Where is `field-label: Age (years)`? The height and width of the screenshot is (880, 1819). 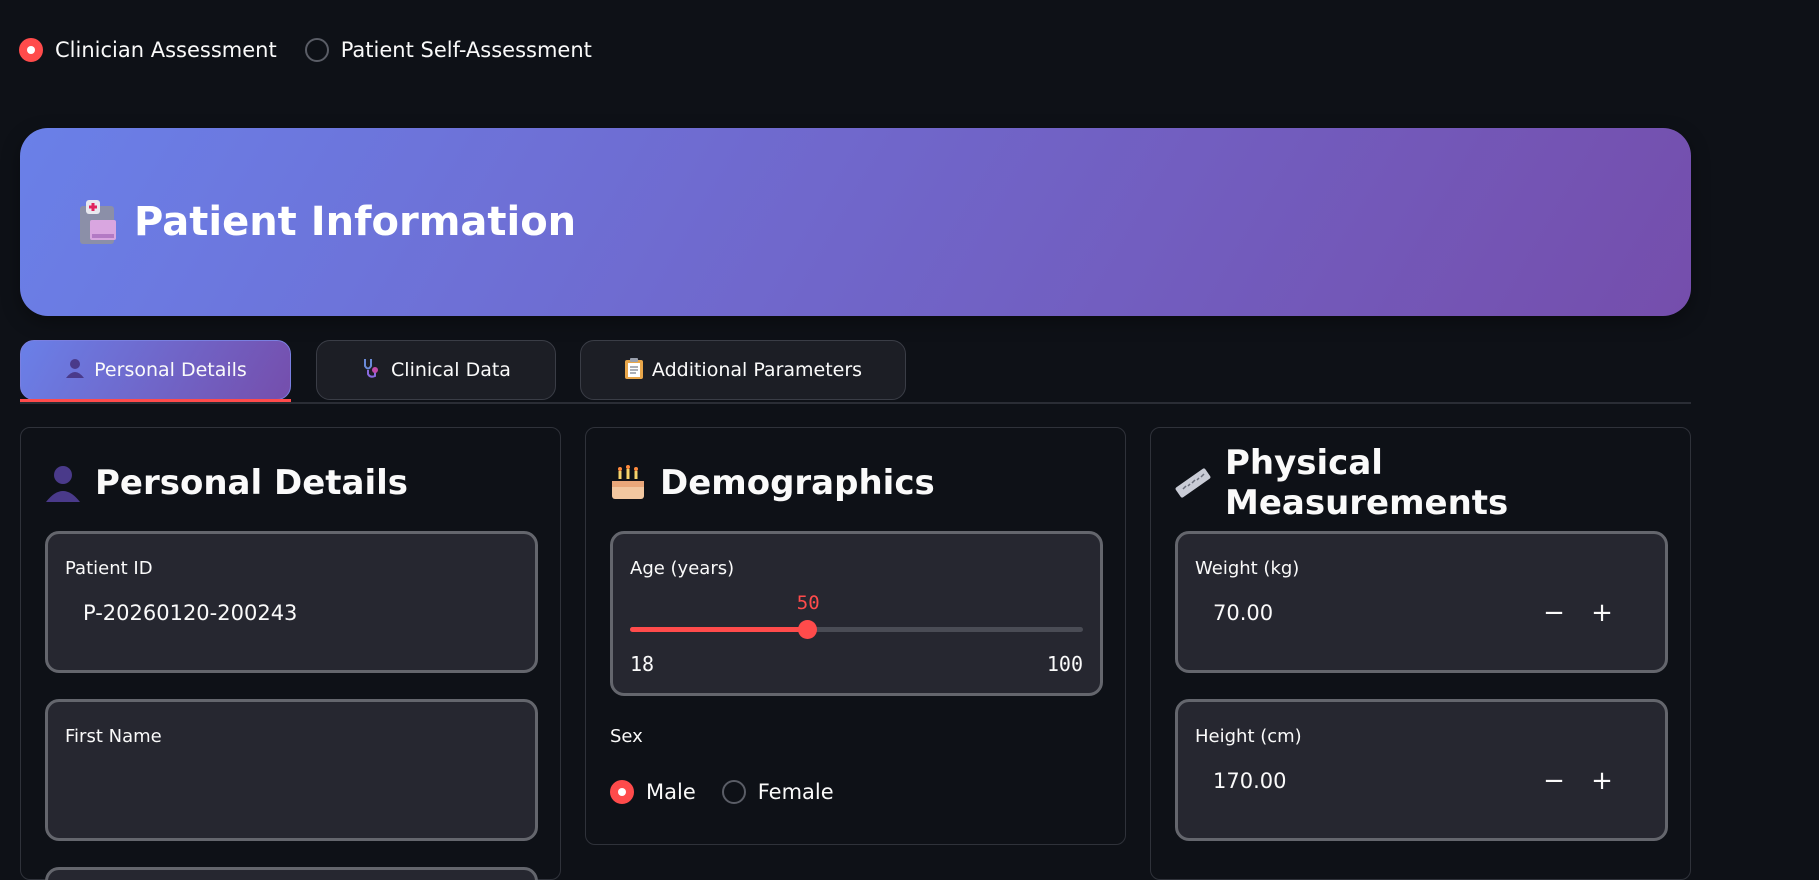
field-label: Age (years) is located at coordinates (682, 568).